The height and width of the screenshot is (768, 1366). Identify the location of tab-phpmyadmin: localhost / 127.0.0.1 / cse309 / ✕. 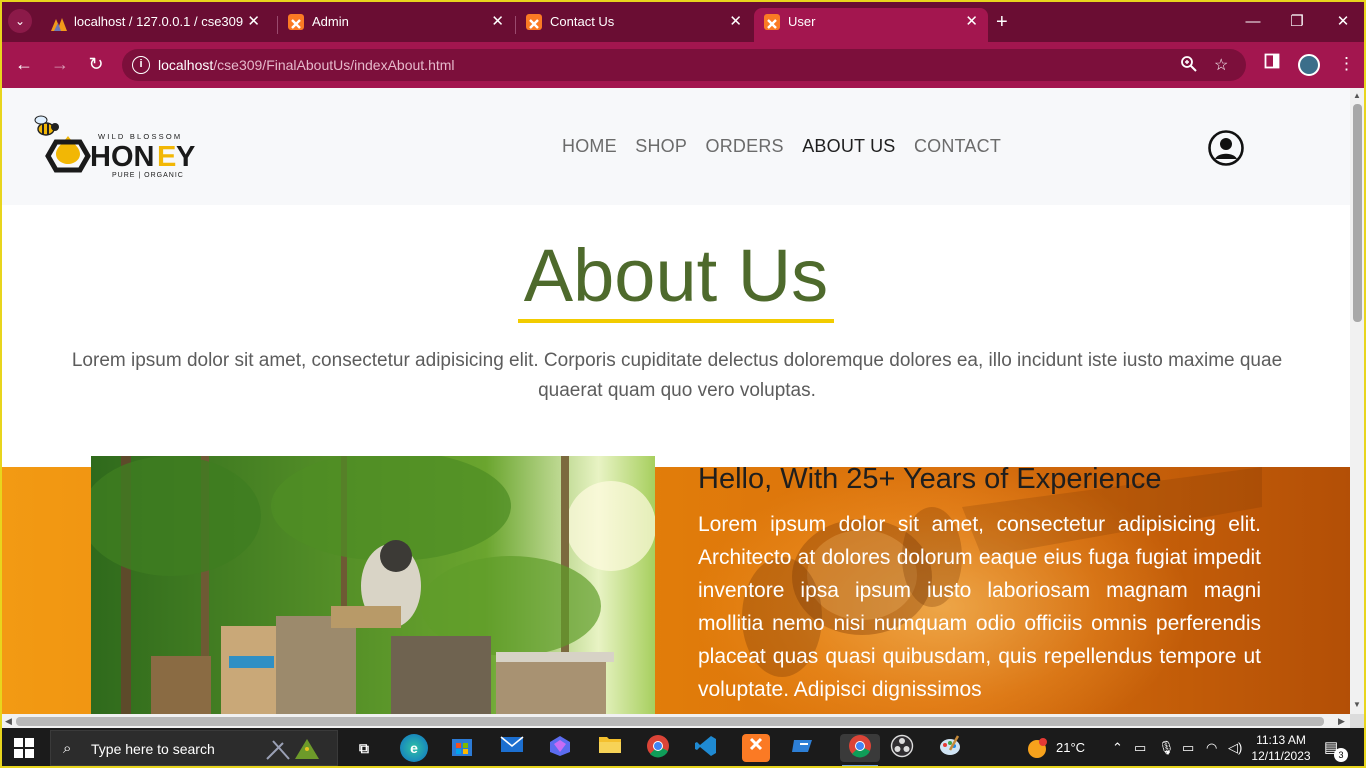
(155, 25).